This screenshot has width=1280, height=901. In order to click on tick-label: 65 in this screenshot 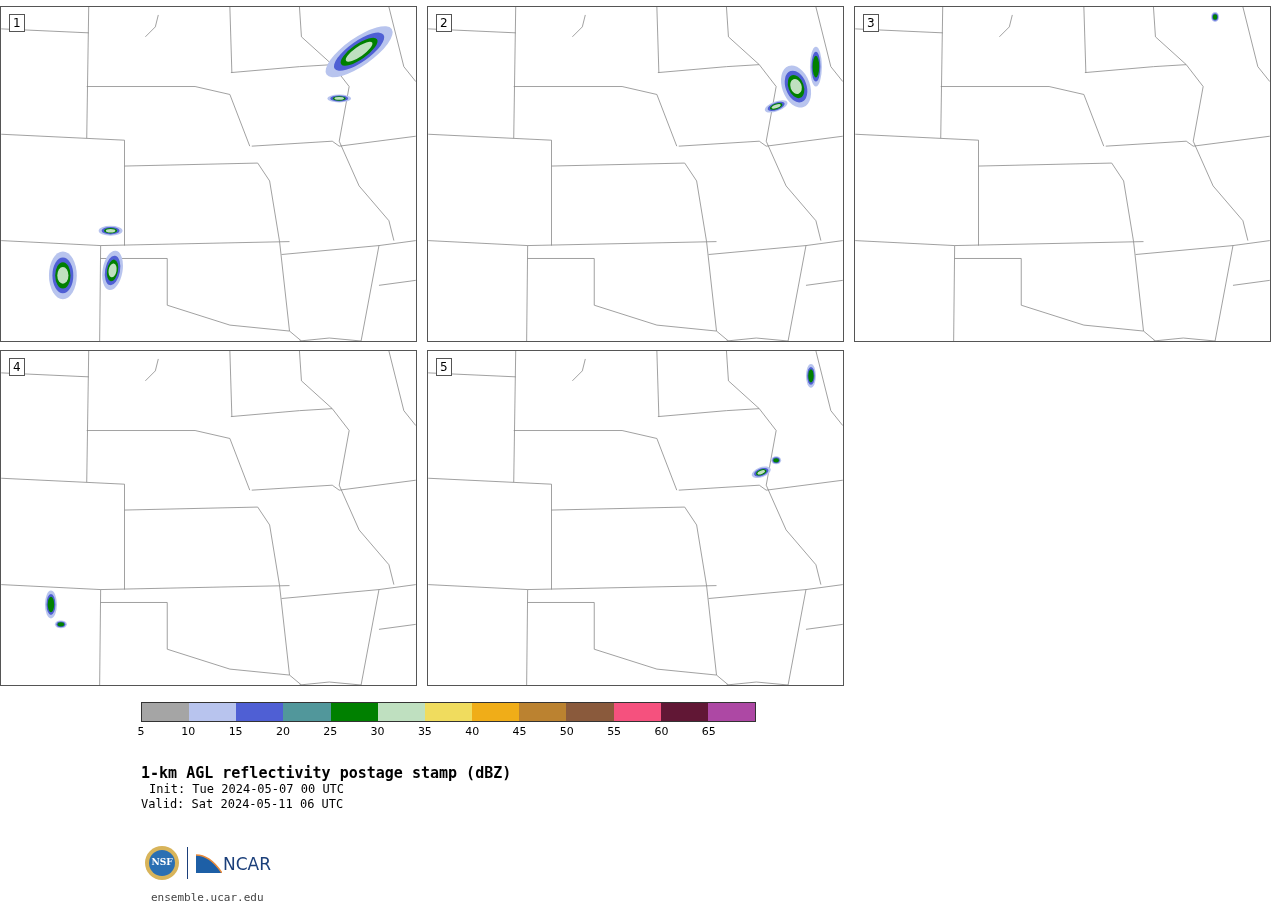, I will do `click(708, 732)`.